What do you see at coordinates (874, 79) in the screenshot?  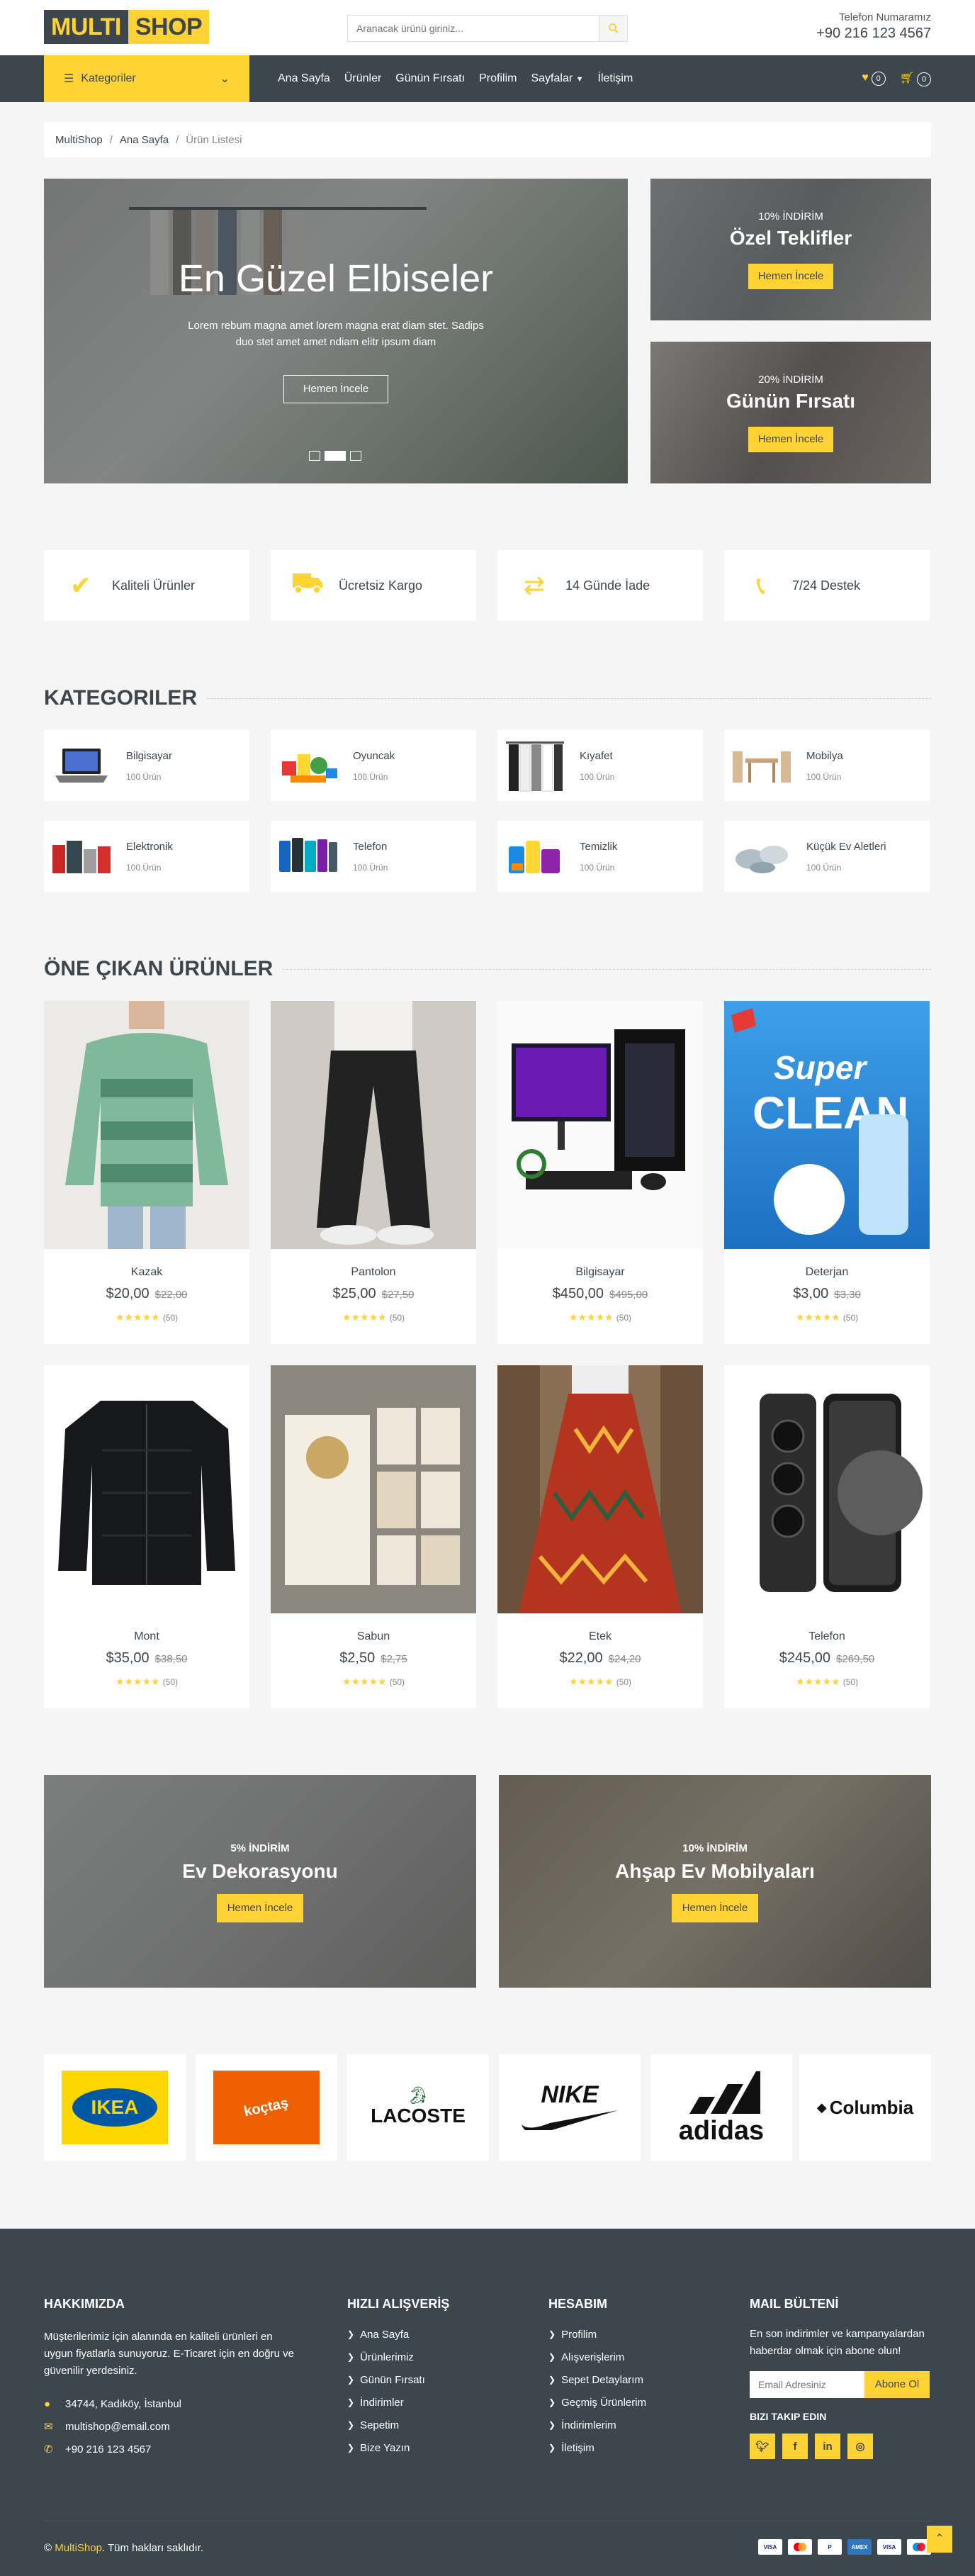 I see `wishlist-button: ♥ 0` at bounding box center [874, 79].